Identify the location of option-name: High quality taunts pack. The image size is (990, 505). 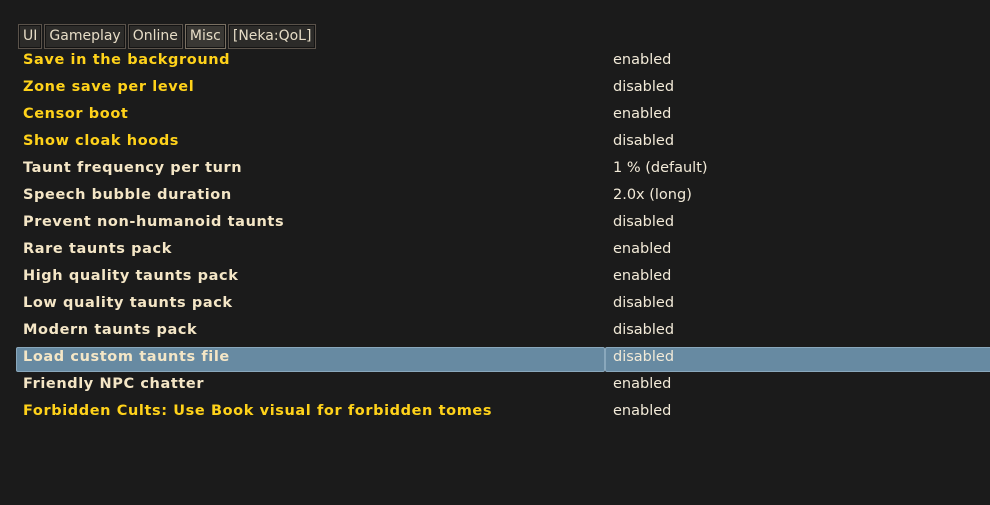
(131, 276).